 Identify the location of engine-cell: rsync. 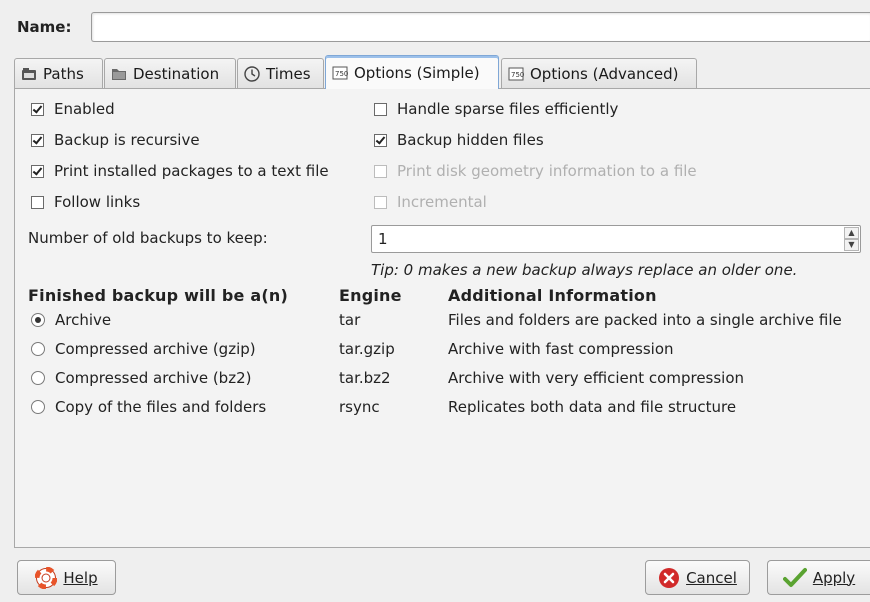
(359, 407).